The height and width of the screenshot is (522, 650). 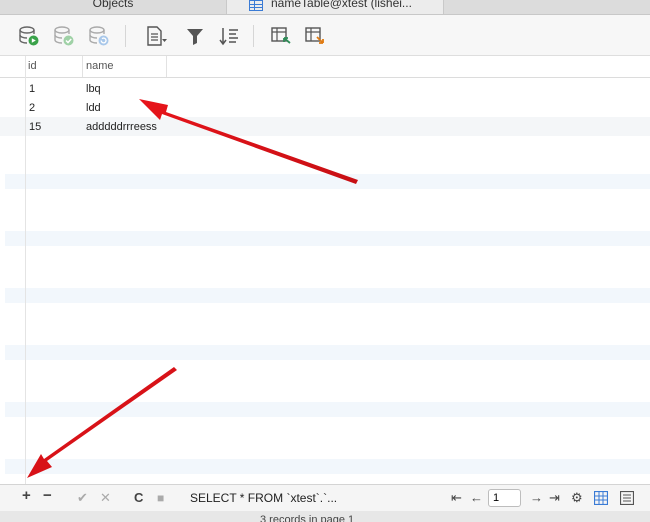 I want to click on cell-name: ldd, so click(x=93, y=108).